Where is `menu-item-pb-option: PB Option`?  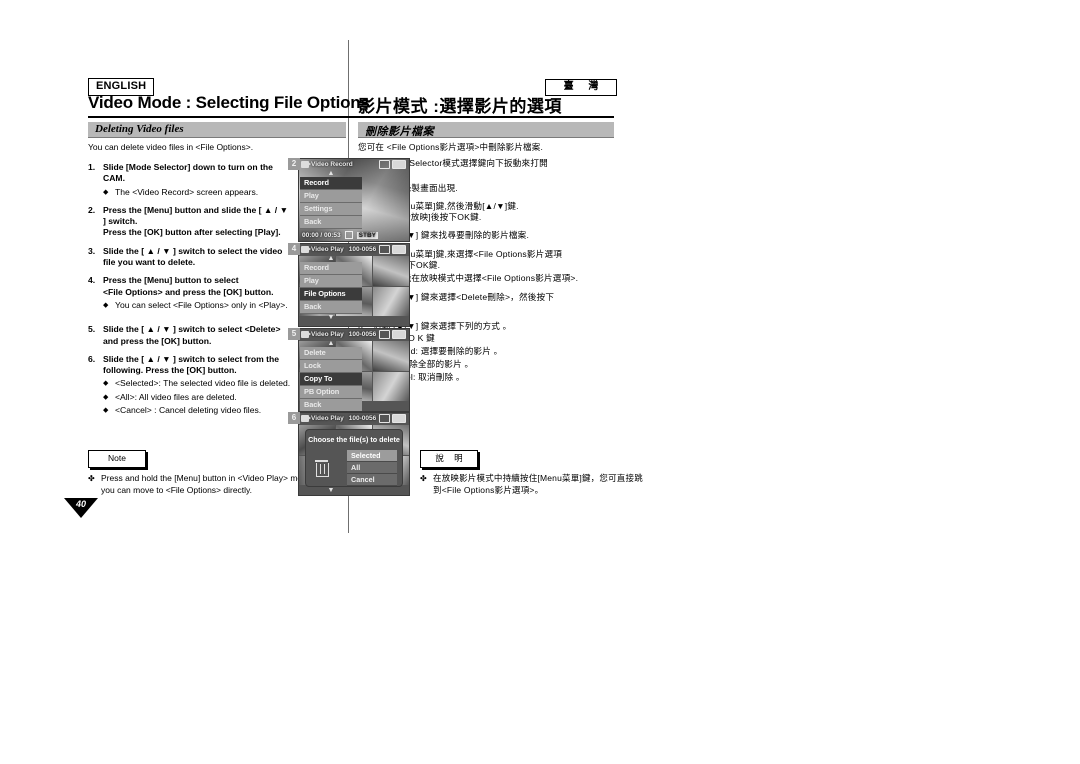 menu-item-pb-option: PB Option is located at coordinates (331, 392).